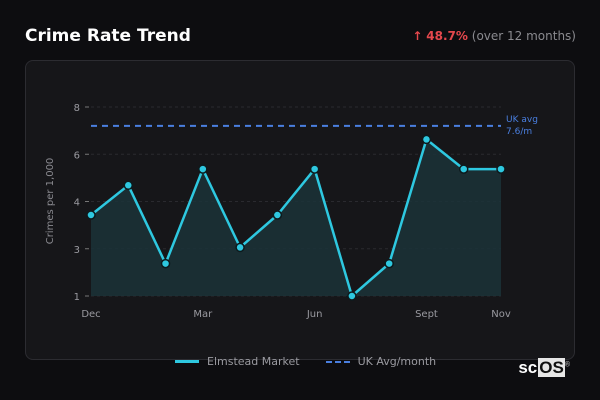 This screenshot has width=600, height=400. Describe the element at coordinates (567, 365) in the screenshot. I see `logo-mark: ®` at that location.